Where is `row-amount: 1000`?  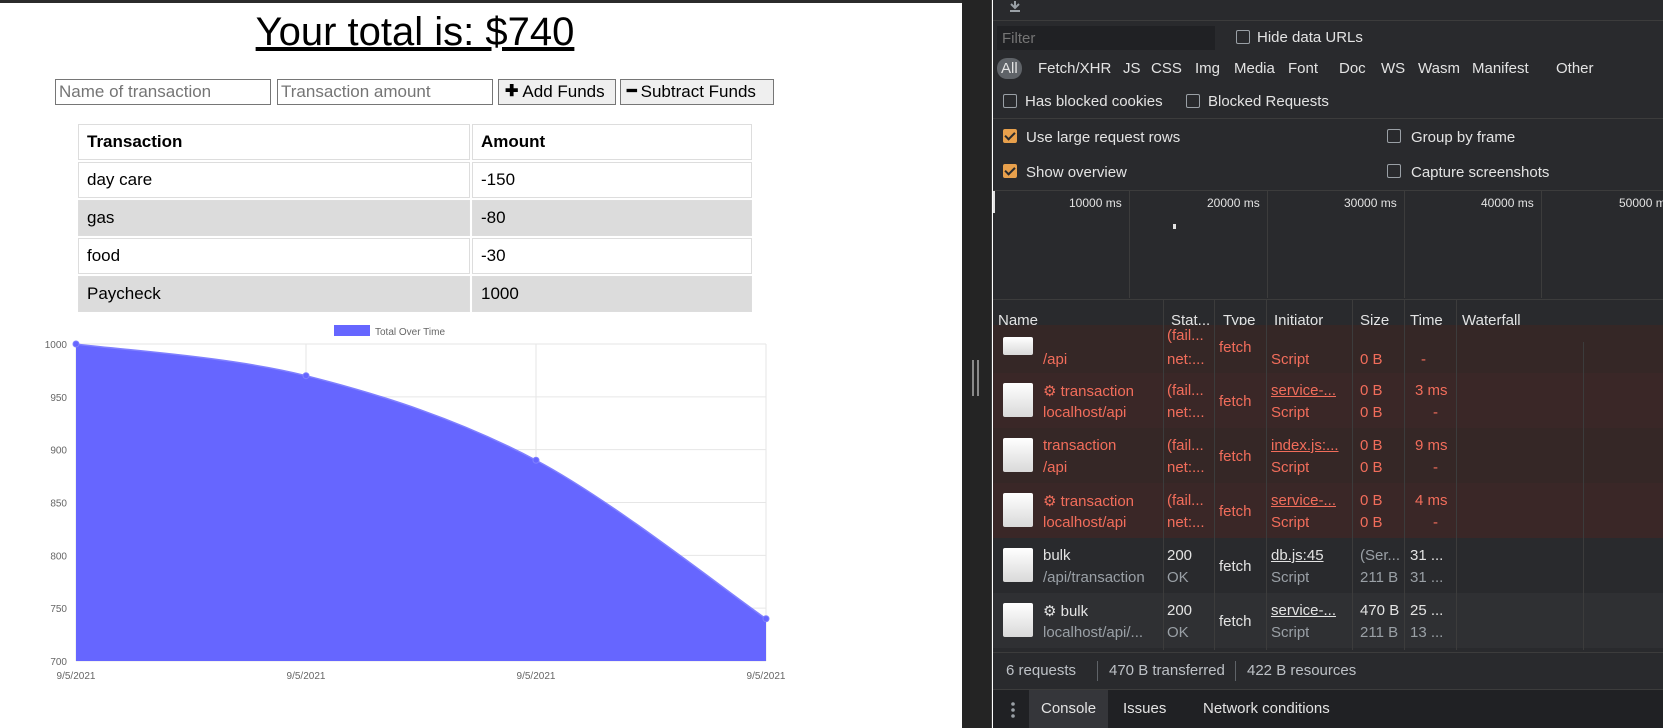 row-amount: 1000 is located at coordinates (612, 294).